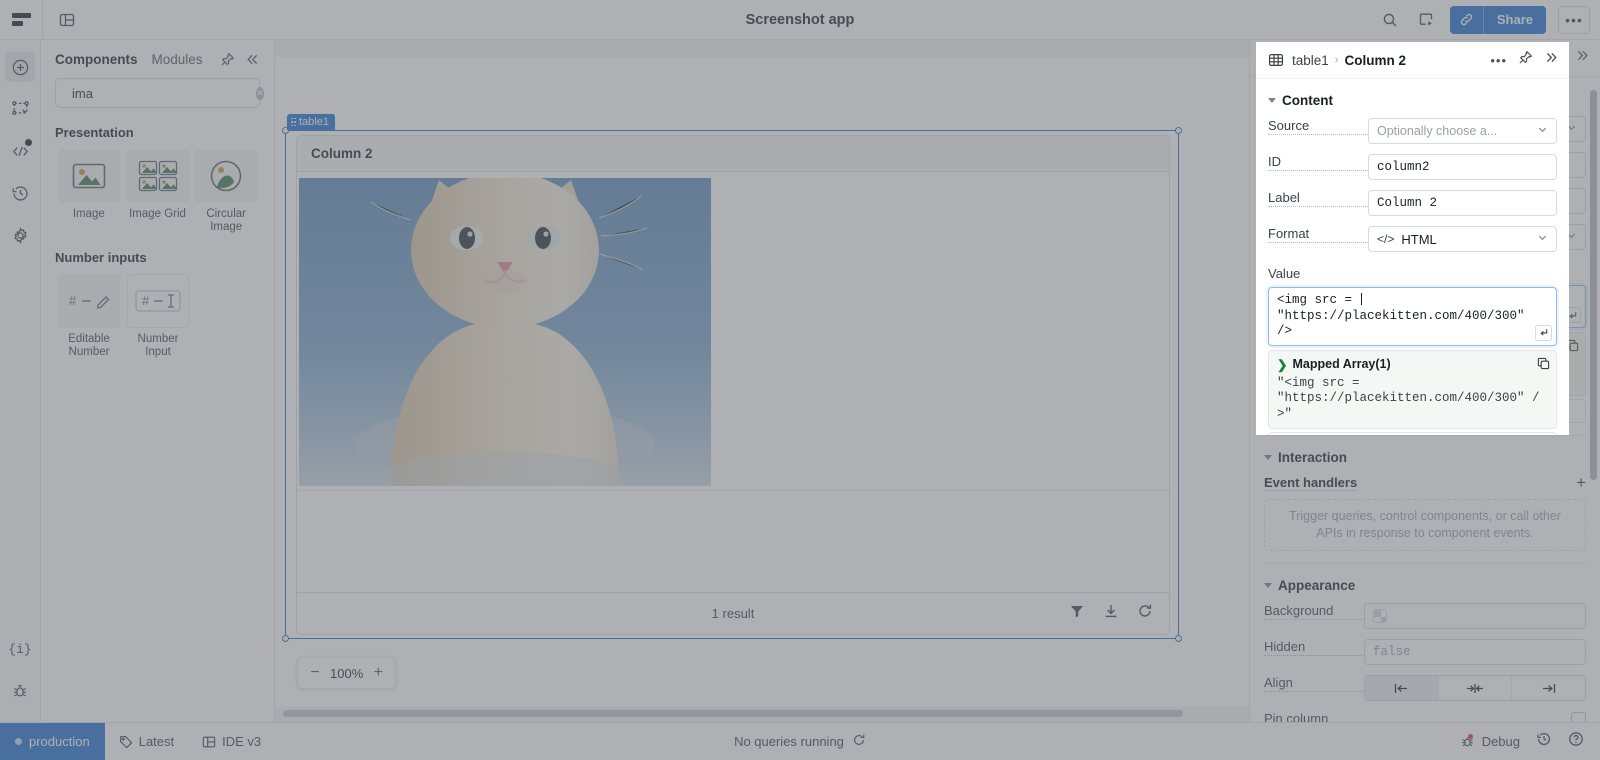  I want to click on copy-button, so click(1543, 366).